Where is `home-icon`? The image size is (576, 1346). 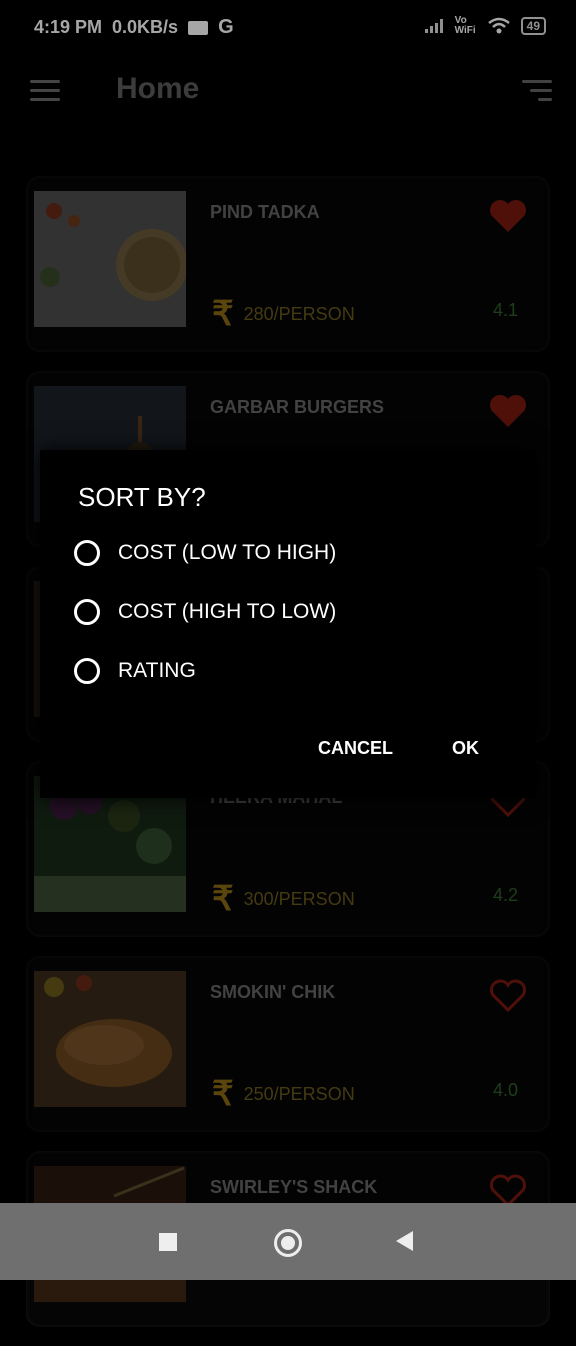 home-icon is located at coordinates (288, 1243).